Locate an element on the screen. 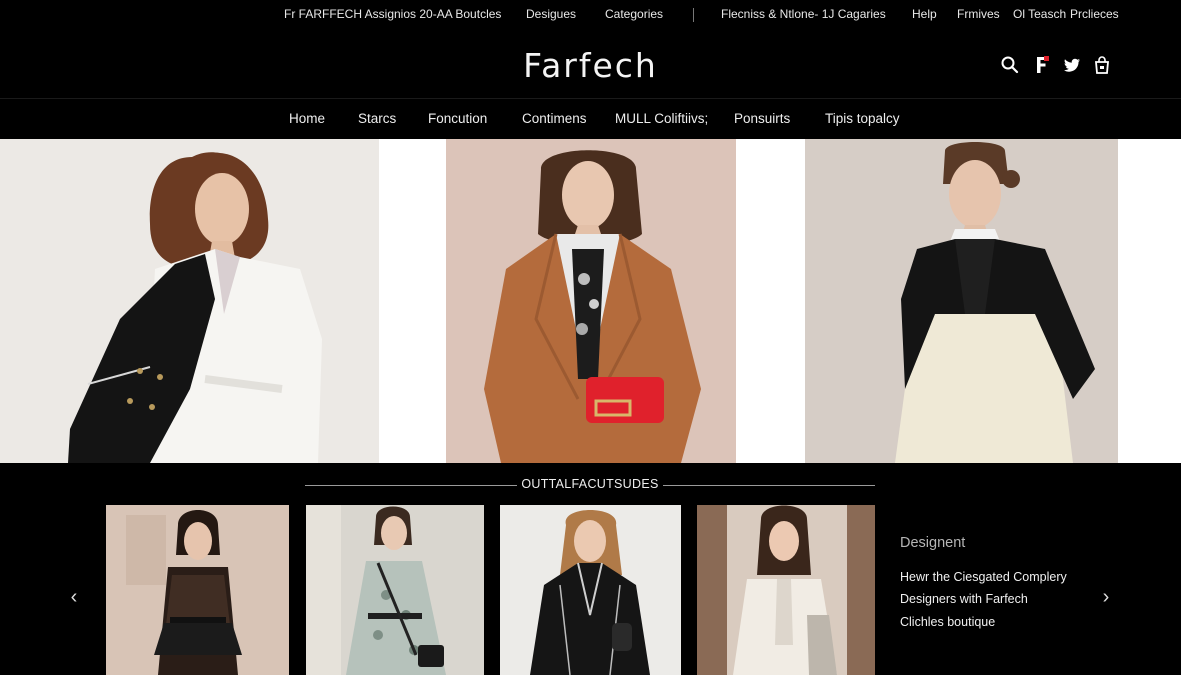 This screenshot has height=675, width=1181. designers-copy-line-2: Designers with Farfech is located at coordinates (964, 599).